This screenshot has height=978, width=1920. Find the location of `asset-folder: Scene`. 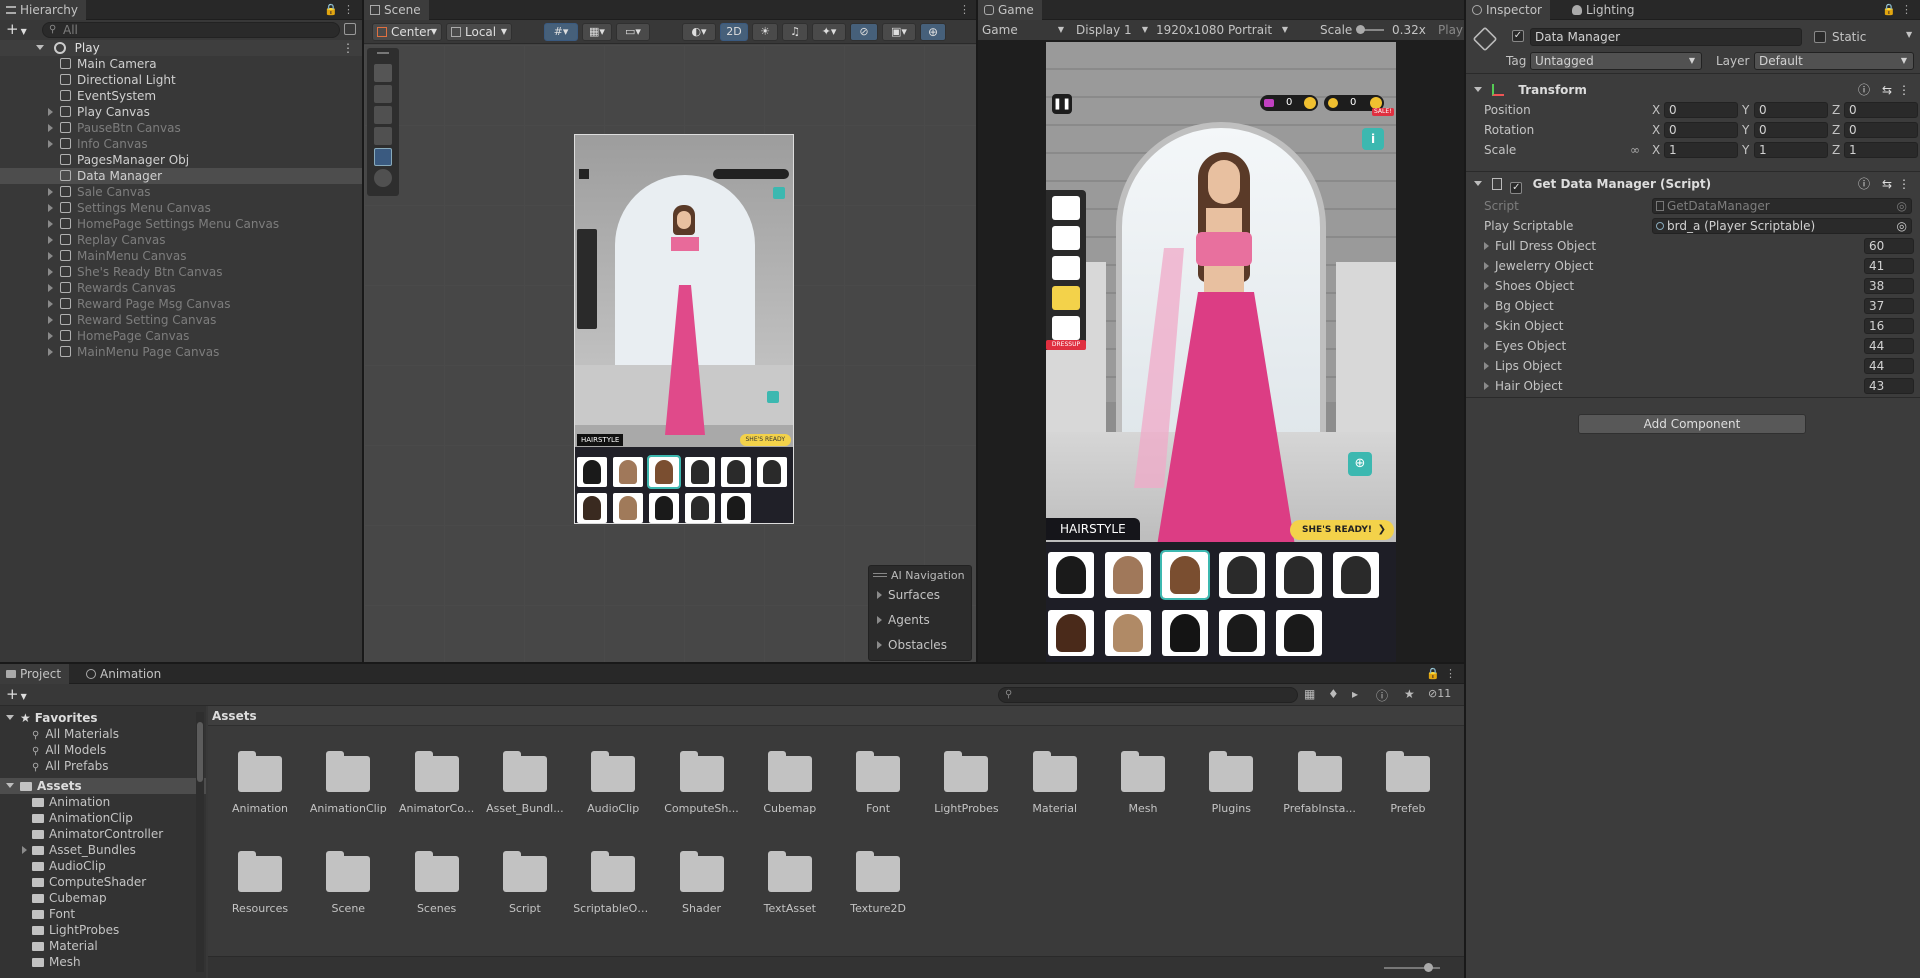

asset-folder: Scene is located at coordinates (348, 889).